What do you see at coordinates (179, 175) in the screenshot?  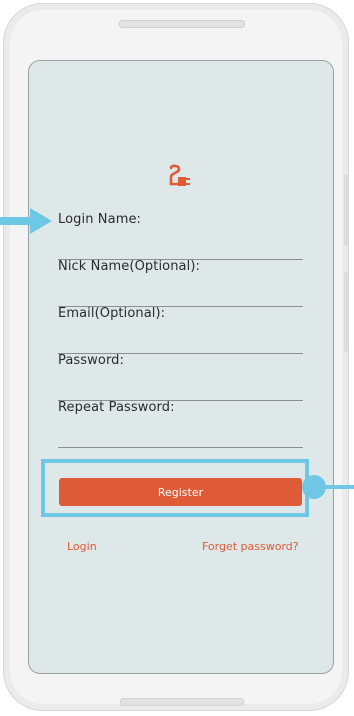 I see `plug-icon` at bounding box center [179, 175].